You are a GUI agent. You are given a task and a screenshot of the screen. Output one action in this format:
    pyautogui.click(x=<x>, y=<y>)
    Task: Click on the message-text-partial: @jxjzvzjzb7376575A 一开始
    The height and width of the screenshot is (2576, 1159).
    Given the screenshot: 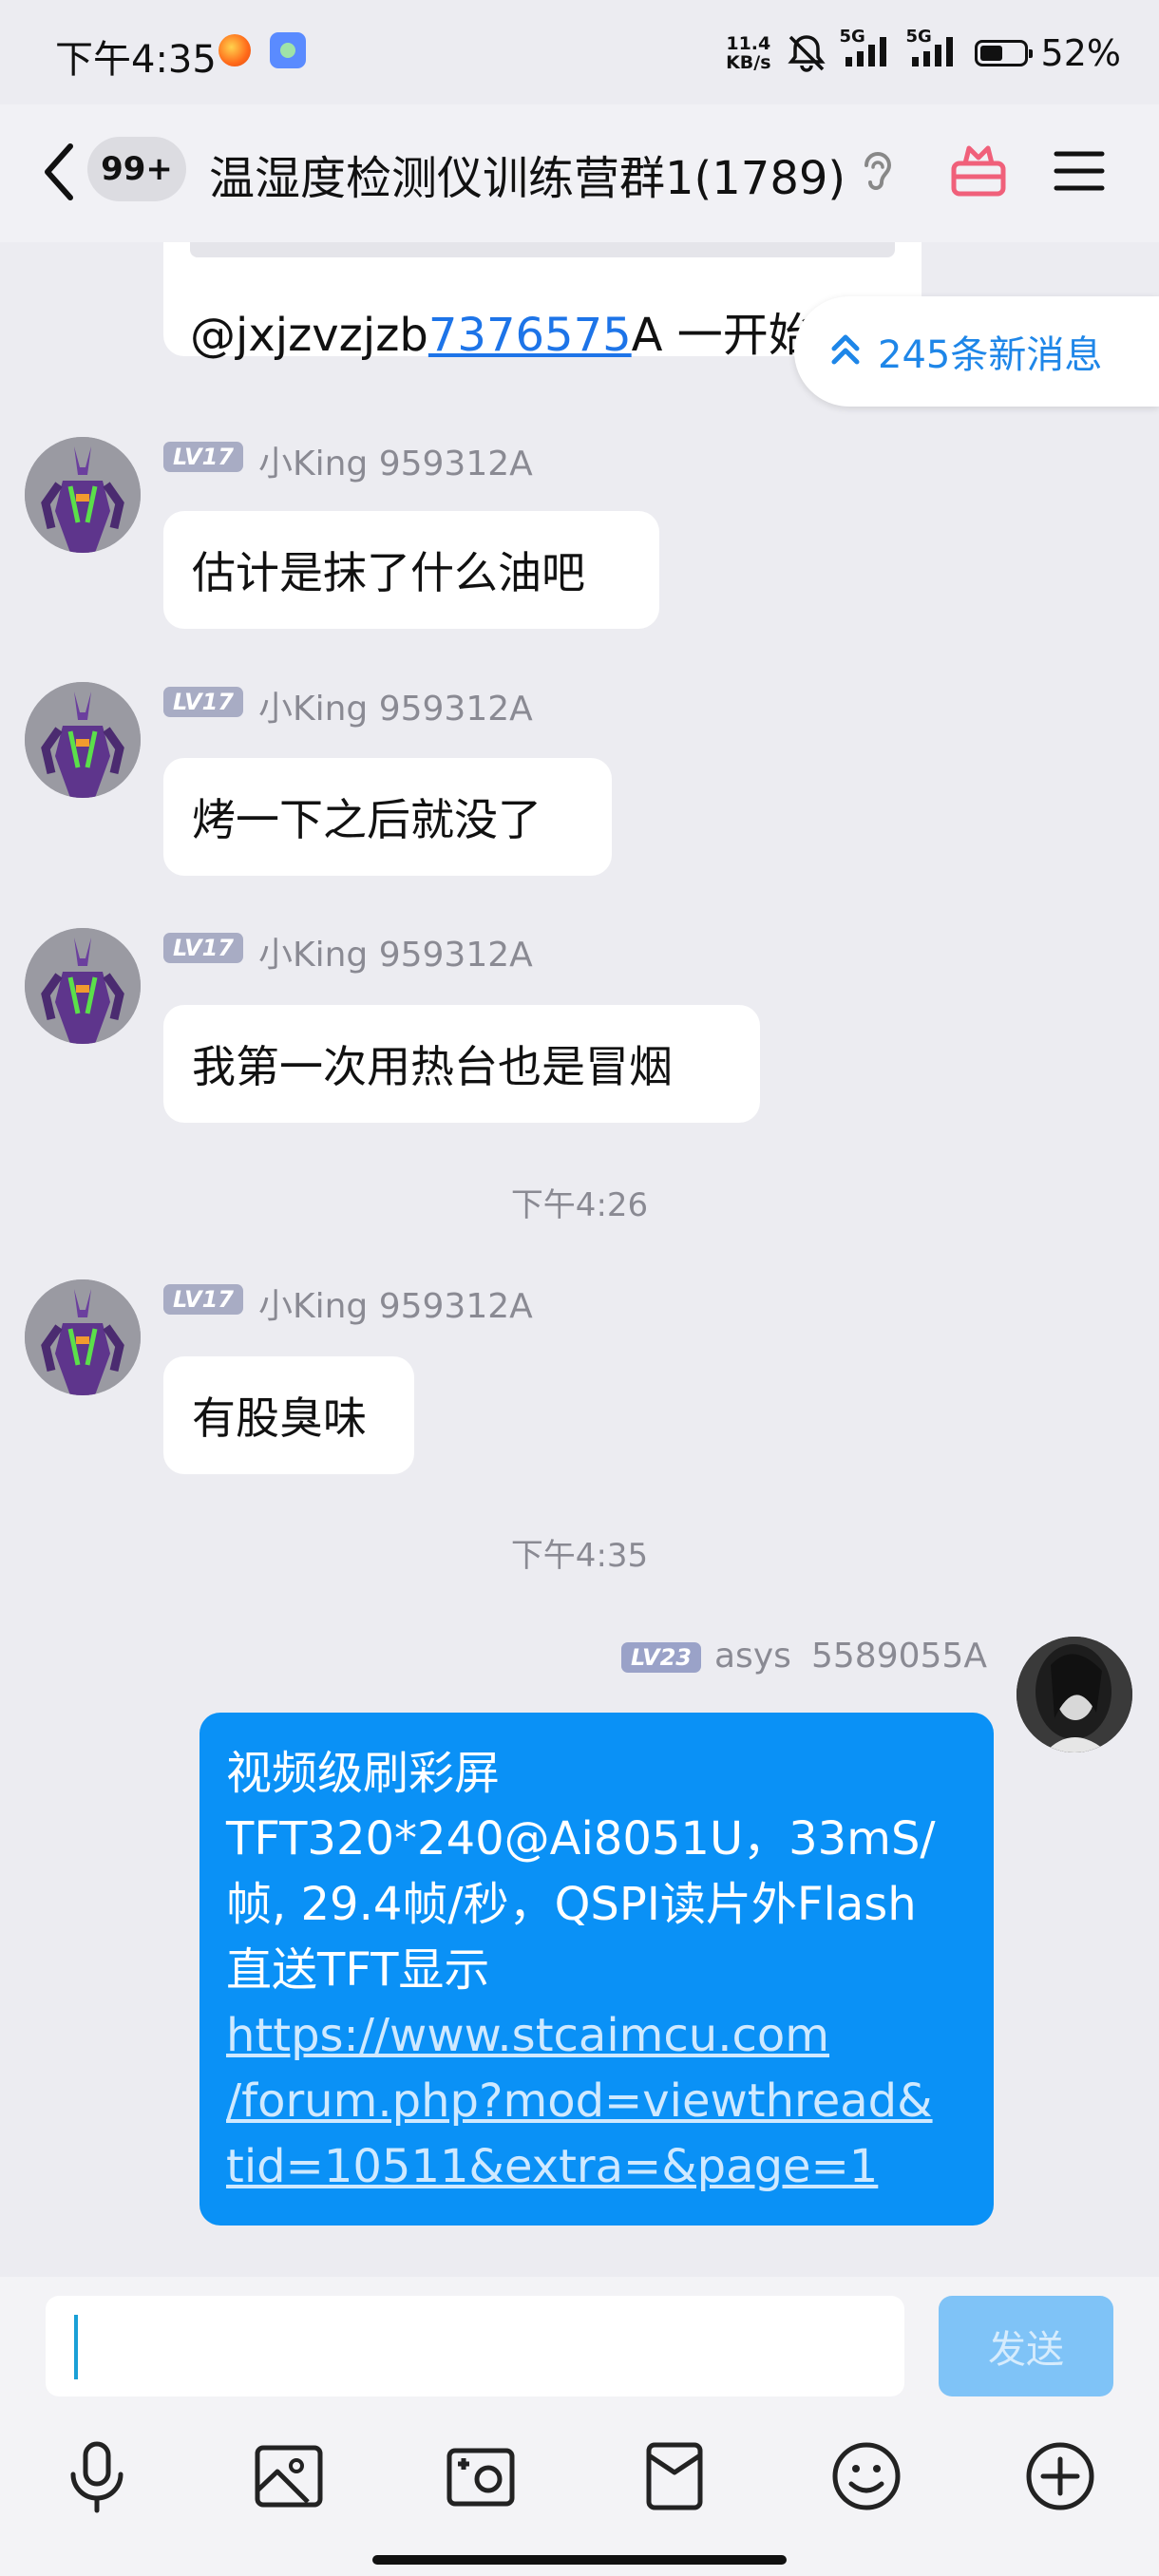 What is the action you would take?
    pyautogui.click(x=502, y=330)
    